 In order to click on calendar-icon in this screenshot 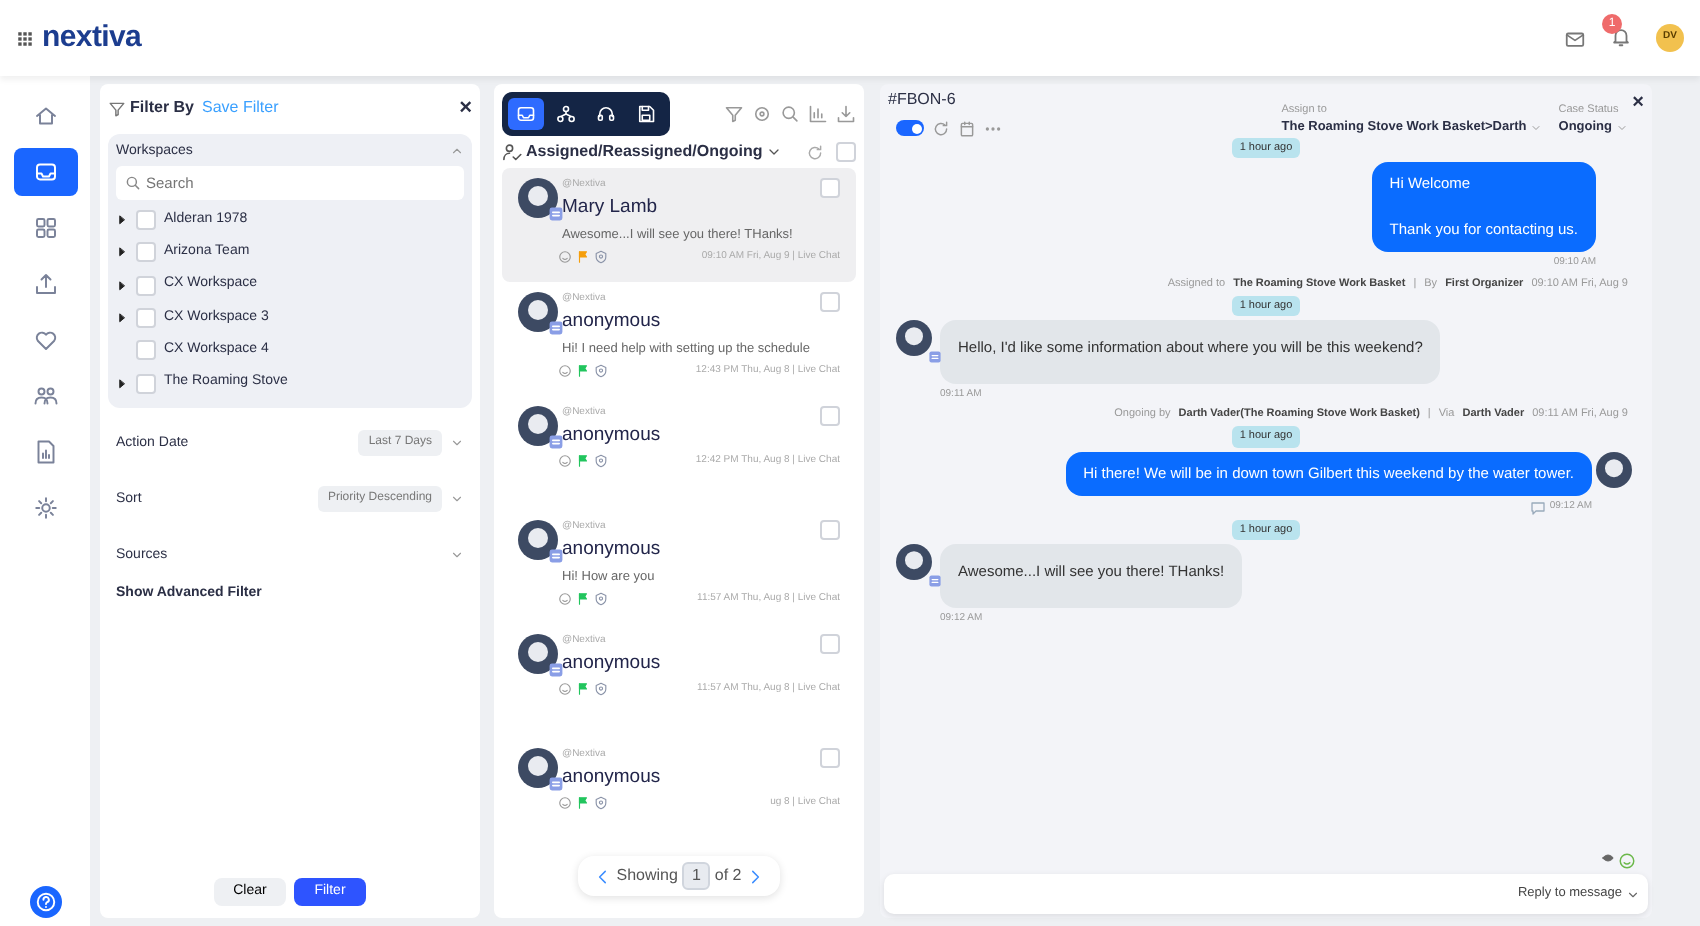, I will do `click(967, 128)`.